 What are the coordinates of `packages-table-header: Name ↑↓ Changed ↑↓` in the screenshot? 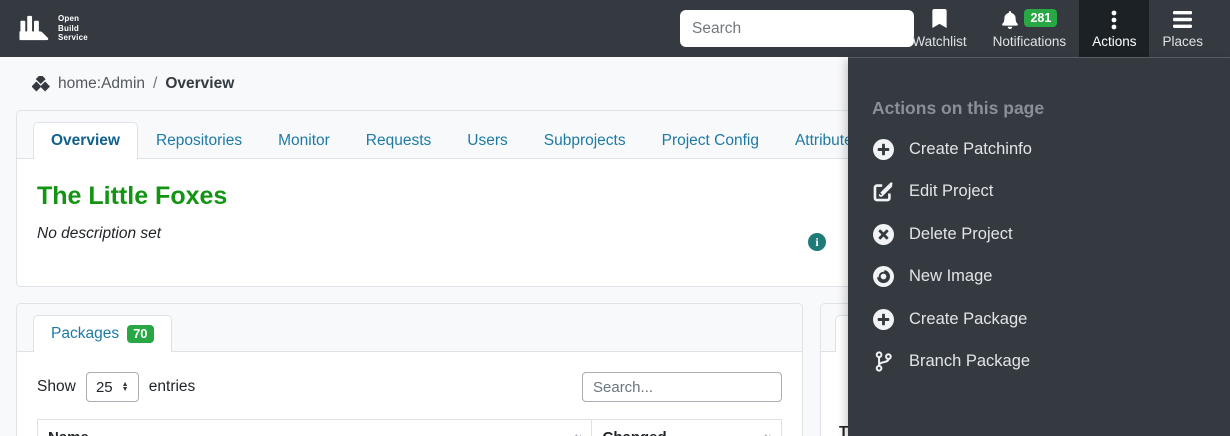 It's located at (409, 427).